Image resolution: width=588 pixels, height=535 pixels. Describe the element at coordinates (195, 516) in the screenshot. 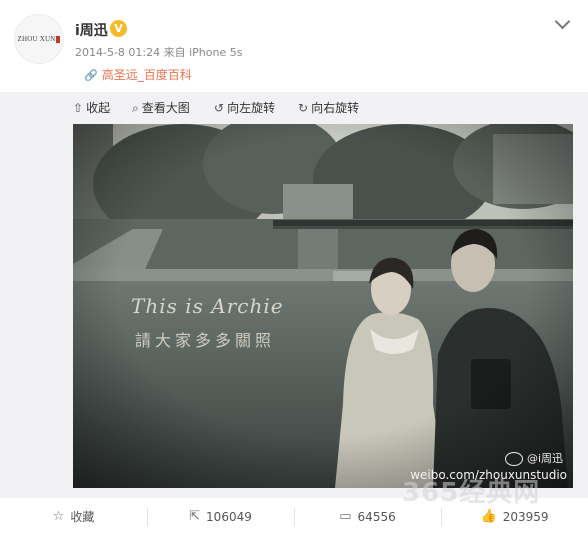

I see `share-icon: ⇱` at that location.